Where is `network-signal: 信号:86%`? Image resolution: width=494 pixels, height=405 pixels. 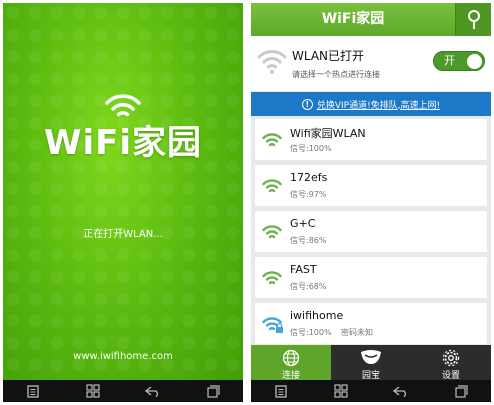
network-signal: 信号:86% is located at coordinates (308, 240).